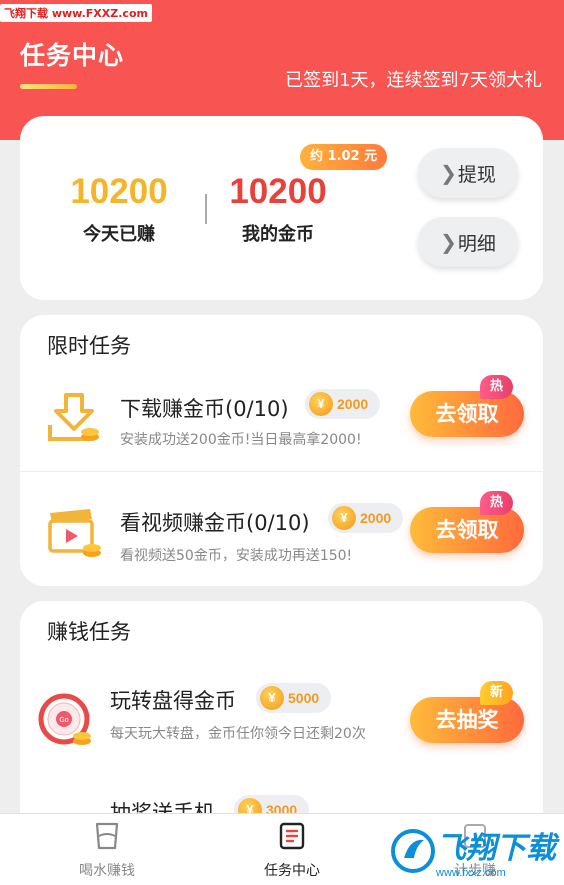 This screenshot has width=564, height=885. What do you see at coordinates (119, 234) in the screenshot?
I see `today-earned-label: 今天已赚` at bounding box center [119, 234].